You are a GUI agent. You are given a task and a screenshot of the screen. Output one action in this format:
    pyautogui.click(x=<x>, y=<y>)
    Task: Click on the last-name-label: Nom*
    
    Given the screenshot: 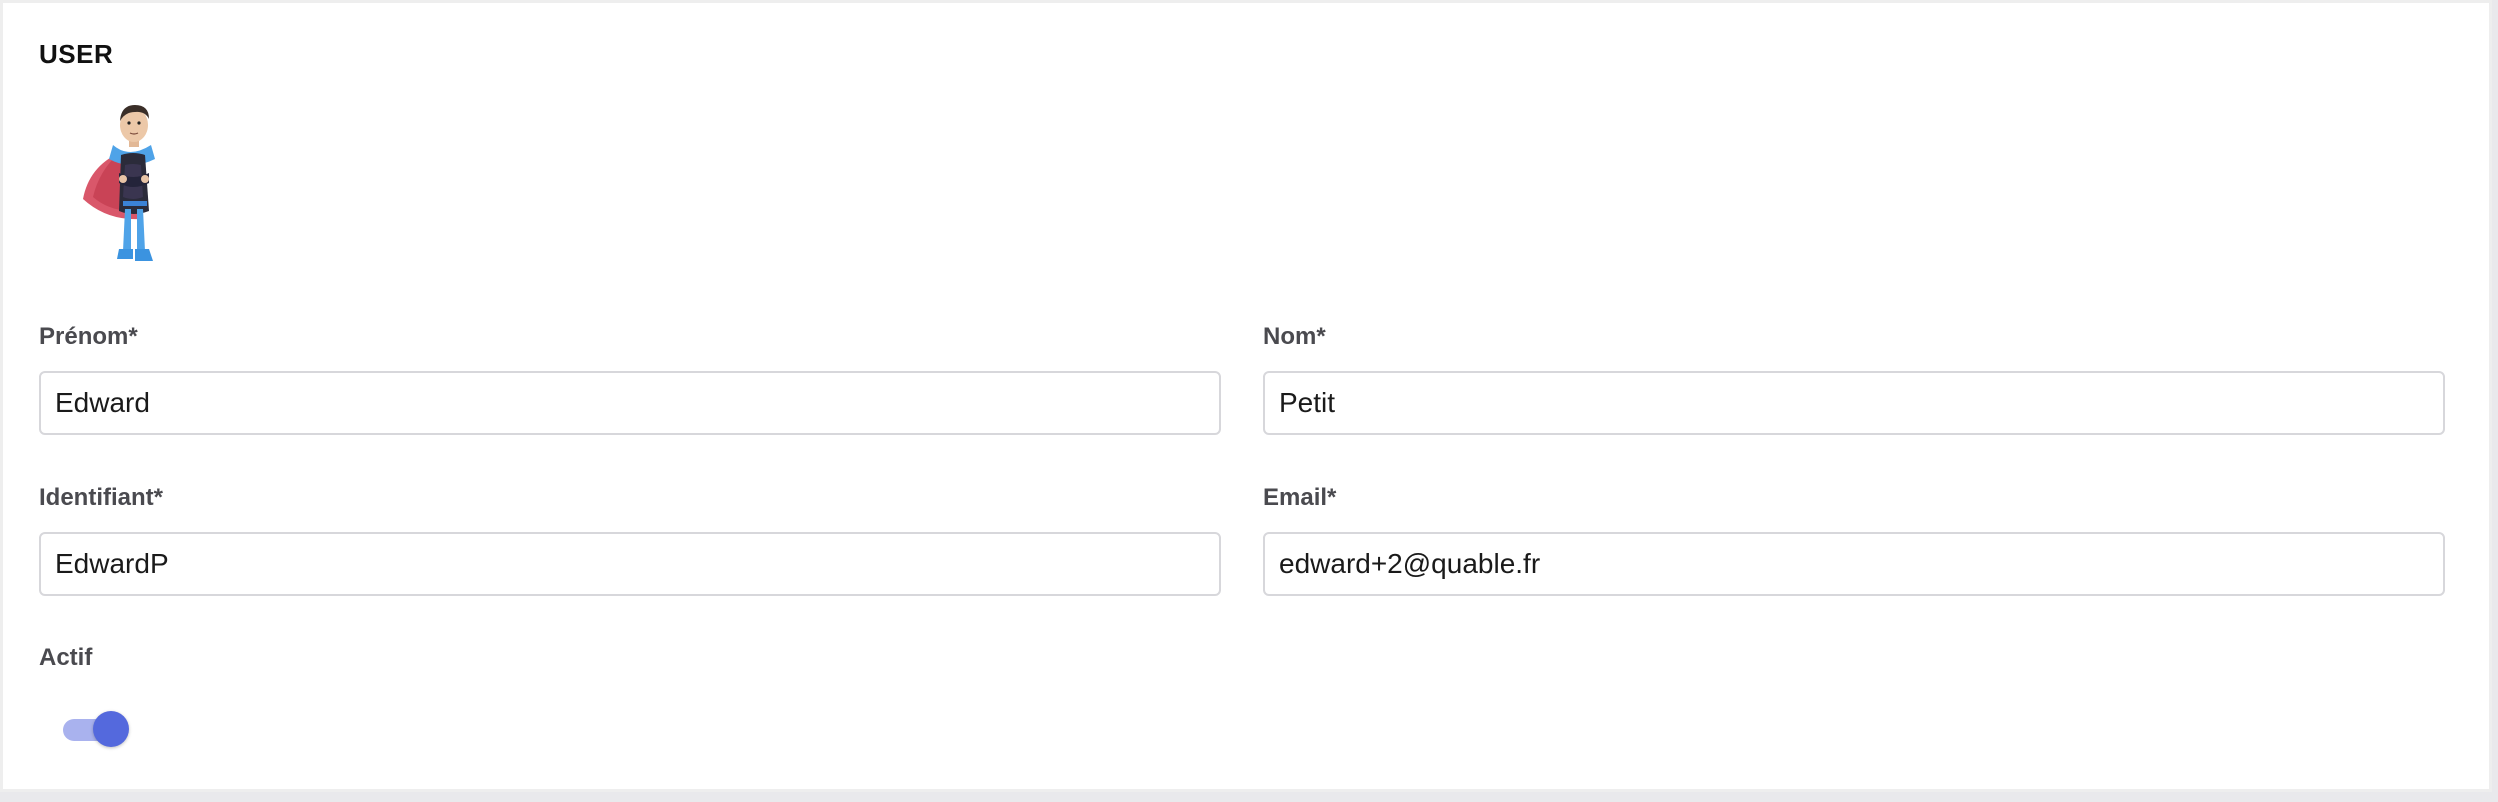 What is the action you would take?
    pyautogui.click(x=1294, y=336)
    